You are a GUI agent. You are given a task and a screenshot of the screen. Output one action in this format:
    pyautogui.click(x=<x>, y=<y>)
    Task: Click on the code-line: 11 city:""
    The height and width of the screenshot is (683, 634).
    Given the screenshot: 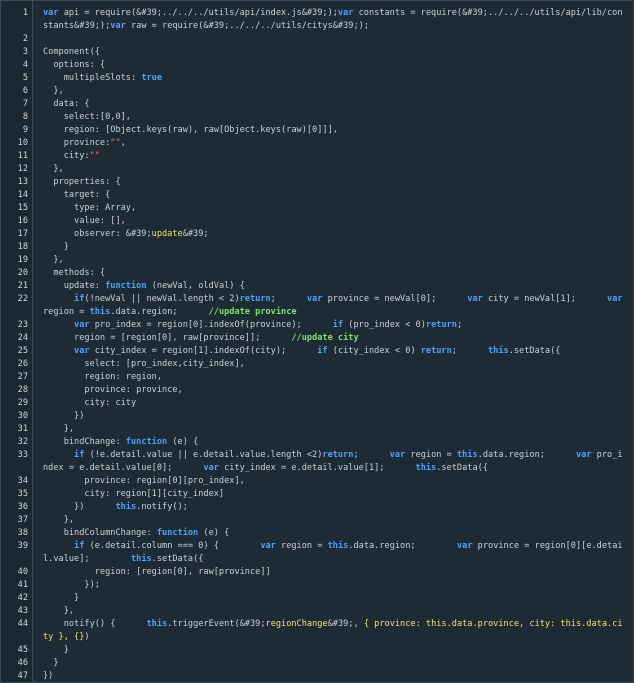 What is the action you would take?
    pyautogui.click(x=325, y=156)
    